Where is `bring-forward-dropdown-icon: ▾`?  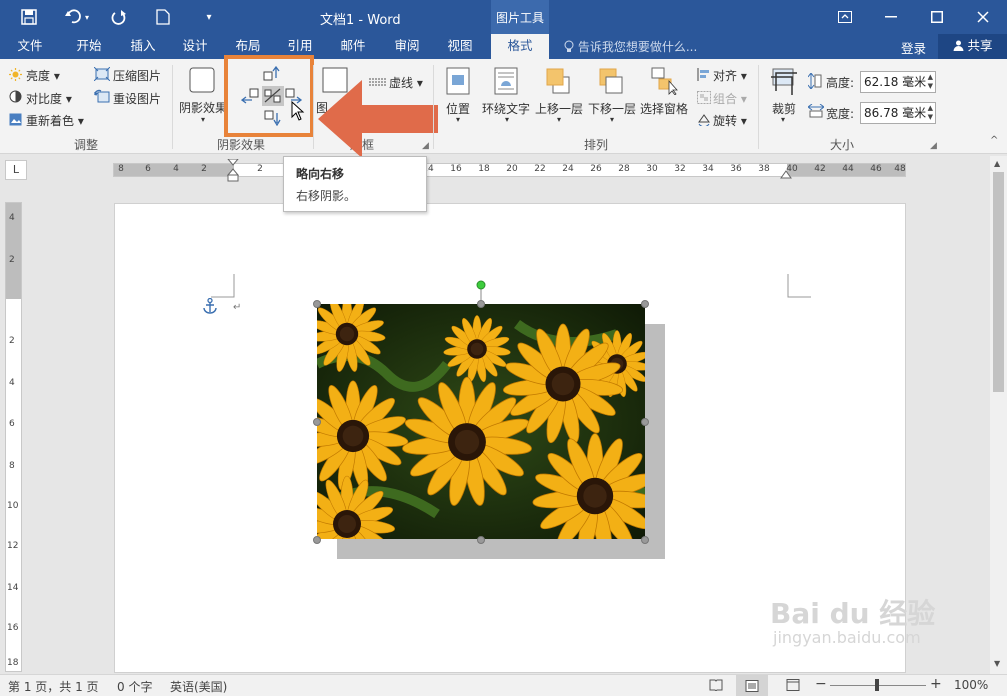
bring-forward-dropdown-icon: ▾ is located at coordinates (559, 119).